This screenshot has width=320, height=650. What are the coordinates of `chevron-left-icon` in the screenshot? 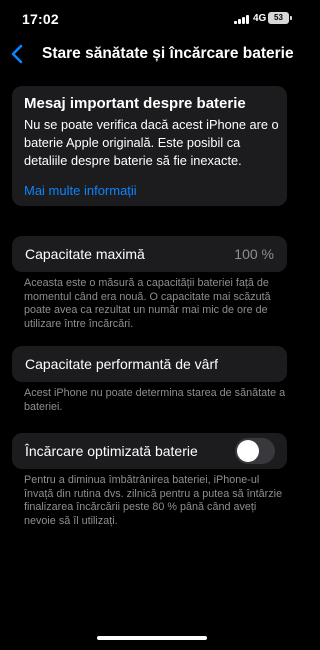 It's located at (18, 54).